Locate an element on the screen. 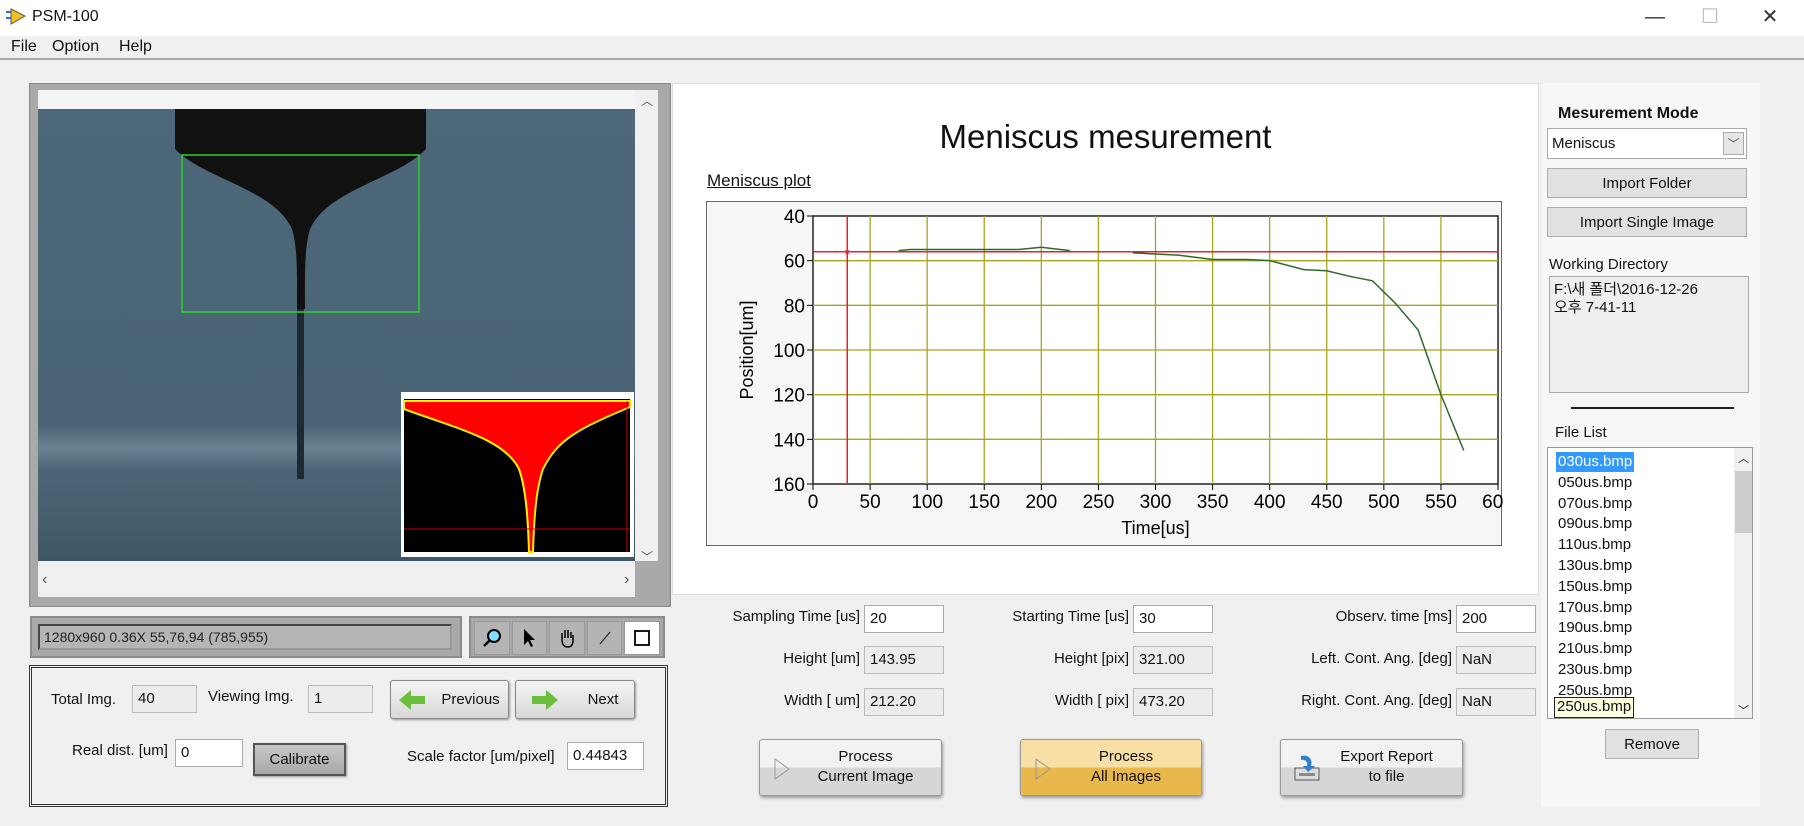 This screenshot has width=1804, height=826. calibrate-button: Calibrate is located at coordinates (299, 759).